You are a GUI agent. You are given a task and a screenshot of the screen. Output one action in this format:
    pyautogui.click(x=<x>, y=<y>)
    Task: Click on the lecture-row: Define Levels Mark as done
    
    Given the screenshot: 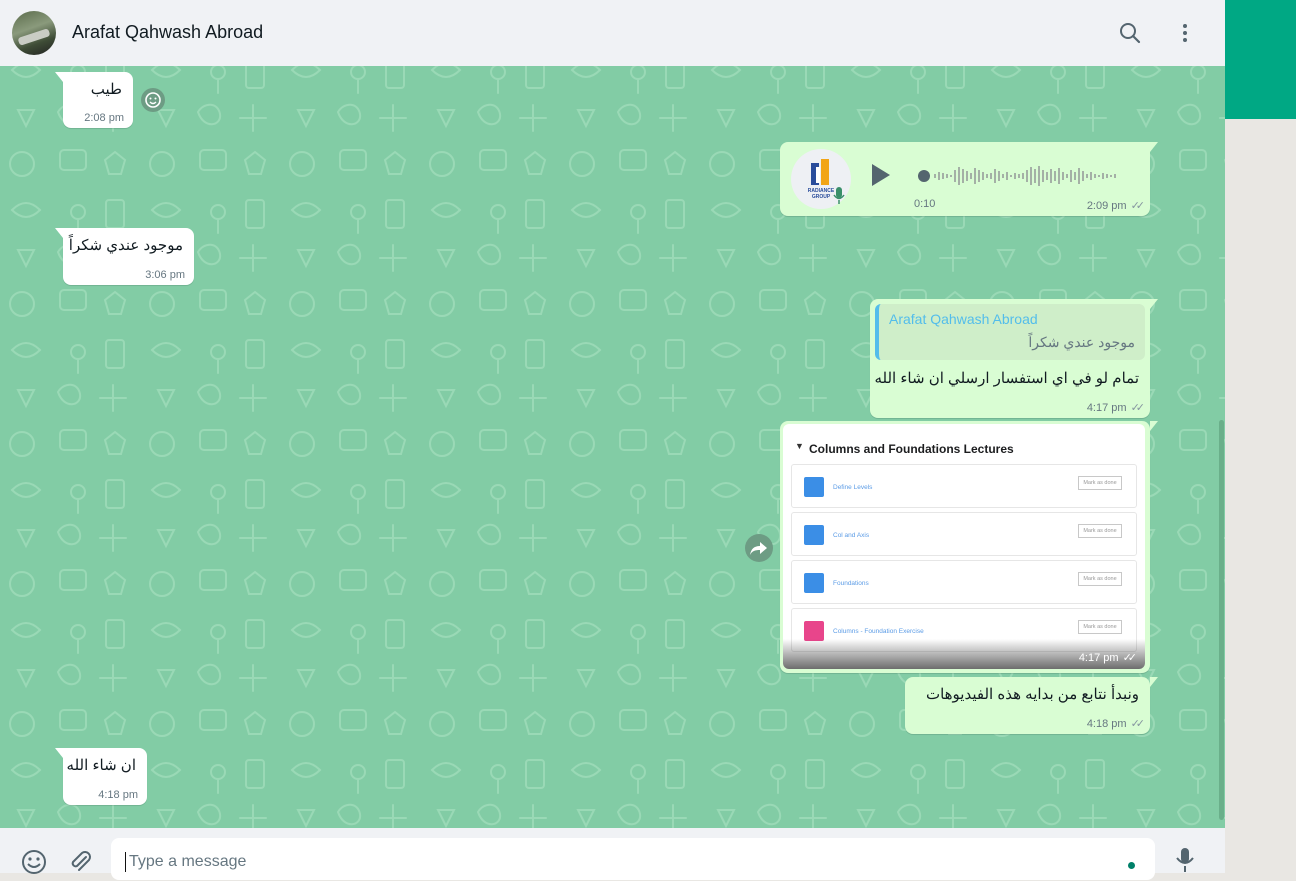 What is the action you would take?
    pyautogui.click(x=964, y=486)
    